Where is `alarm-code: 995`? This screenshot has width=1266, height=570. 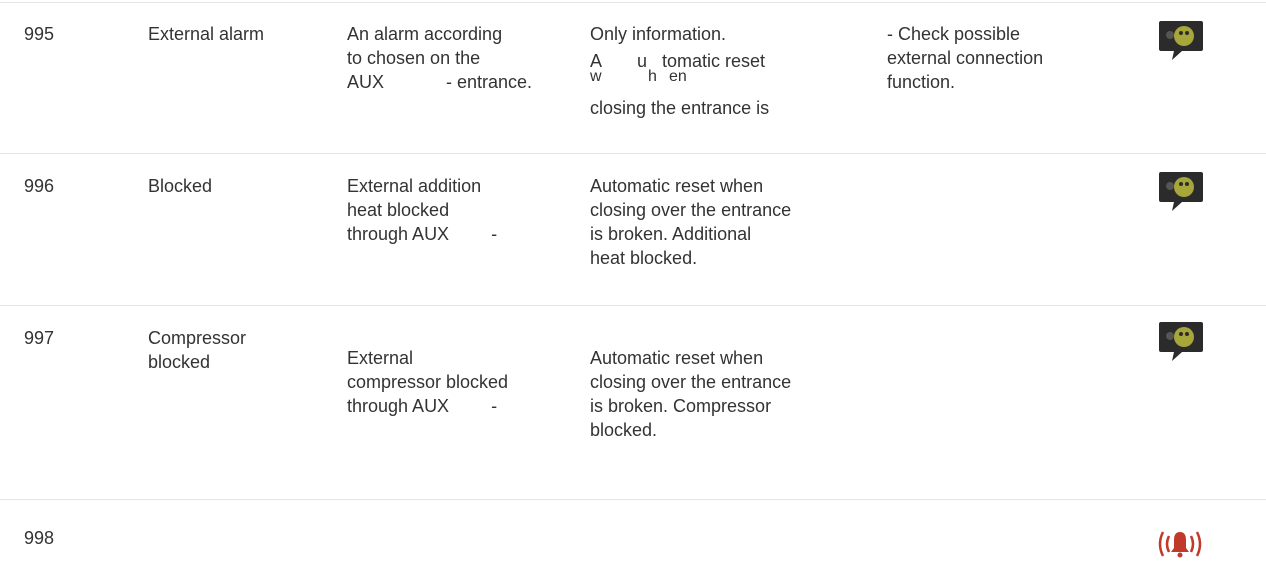
alarm-code: 995 is located at coordinates (39, 34).